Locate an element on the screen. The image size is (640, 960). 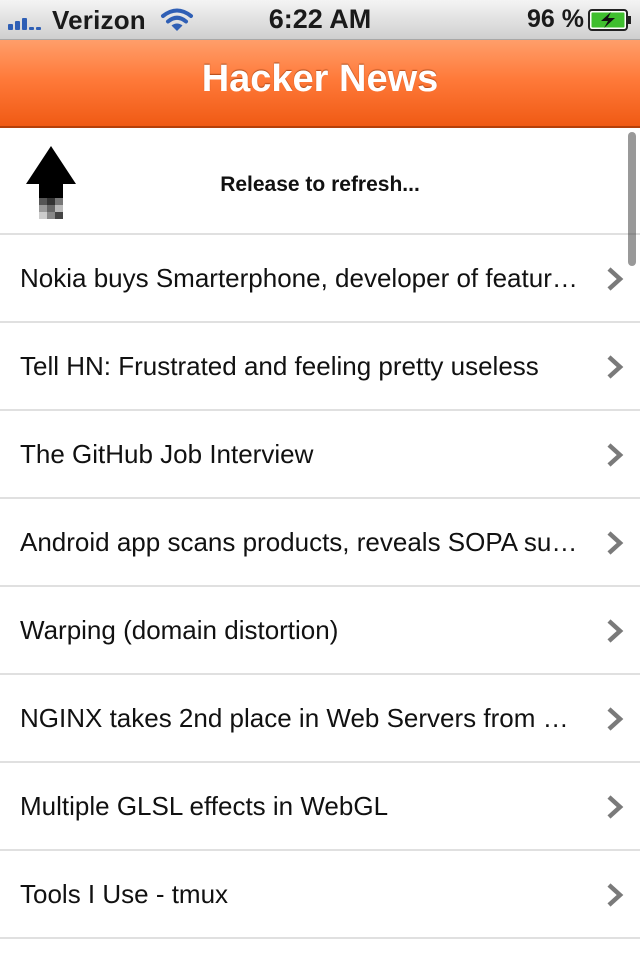
list-item: Multiple GLSL effects in WebGL is located at coordinates (320, 807).